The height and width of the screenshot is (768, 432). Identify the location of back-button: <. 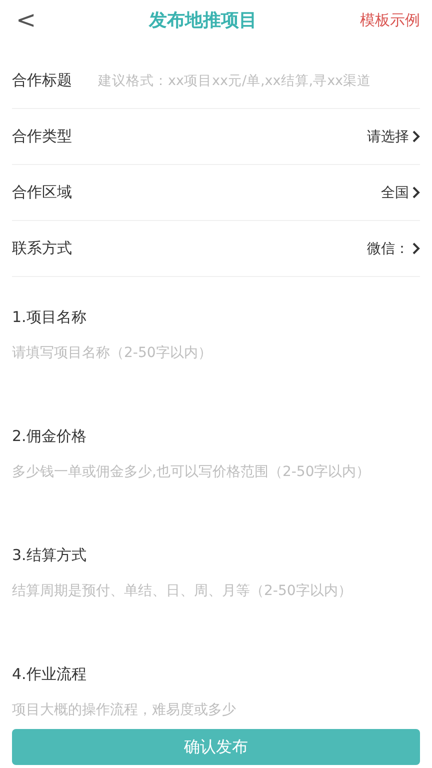
(31, 20).